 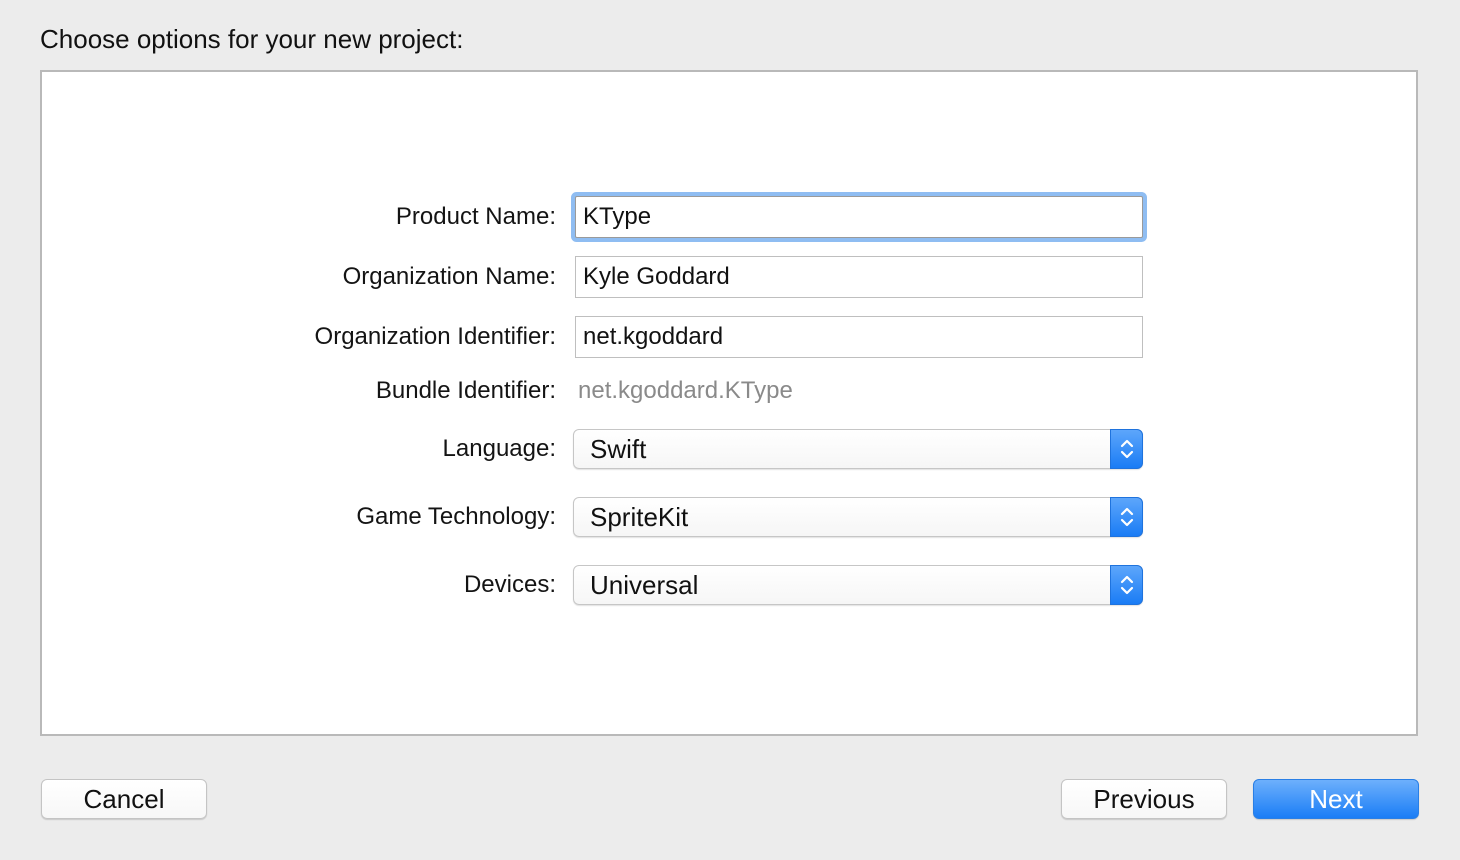 I want to click on bundle-identifier-value: net.kgoddard.KType, so click(x=685, y=390).